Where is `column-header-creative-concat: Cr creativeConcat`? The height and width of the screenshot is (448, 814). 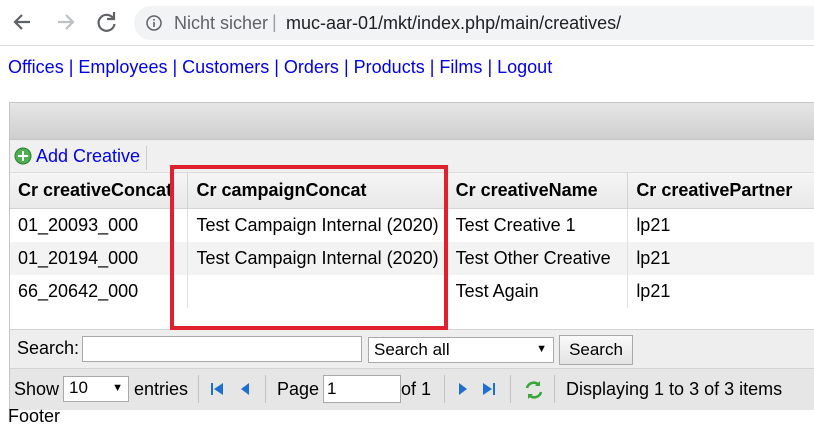 column-header-creative-concat: Cr creativeConcat is located at coordinates (99, 191).